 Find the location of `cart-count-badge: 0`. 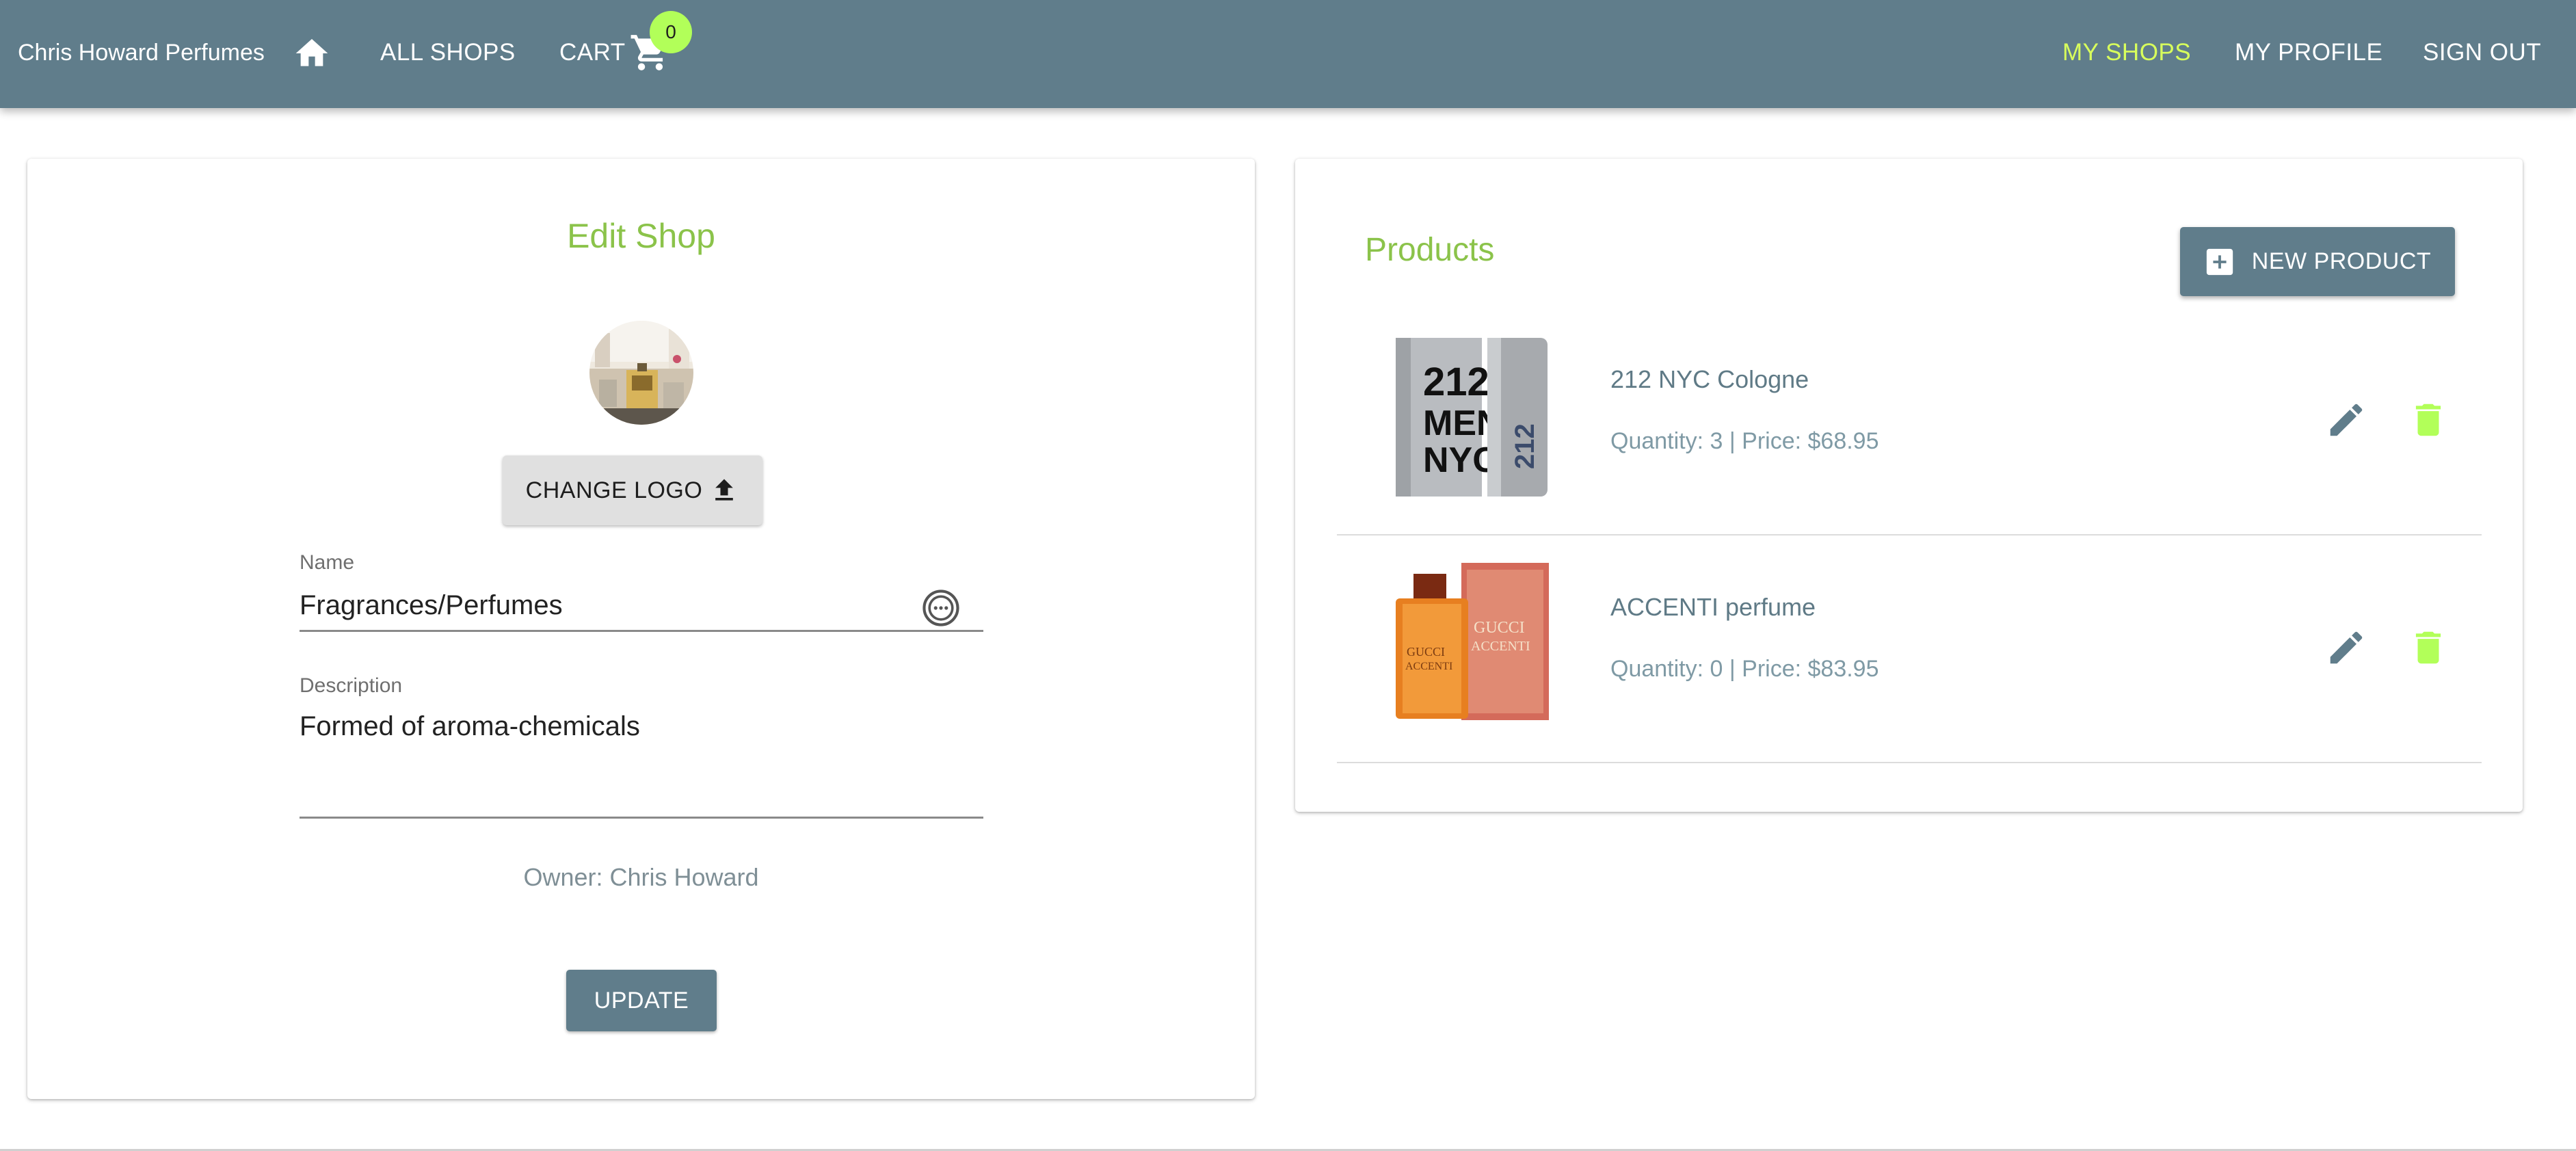

cart-count-badge: 0 is located at coordinates (671, 32).